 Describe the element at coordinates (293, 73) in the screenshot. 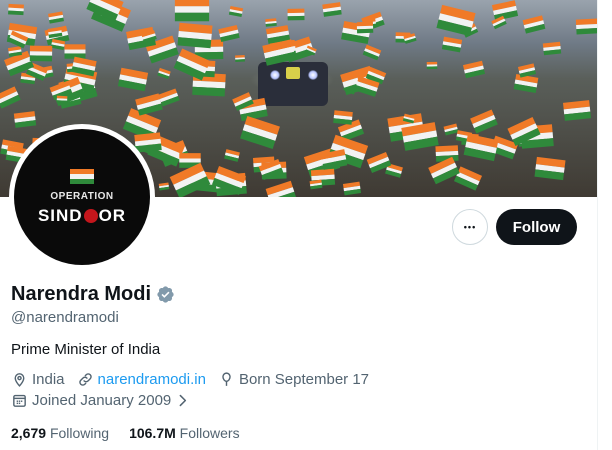

I see `banner-sign` at that location.